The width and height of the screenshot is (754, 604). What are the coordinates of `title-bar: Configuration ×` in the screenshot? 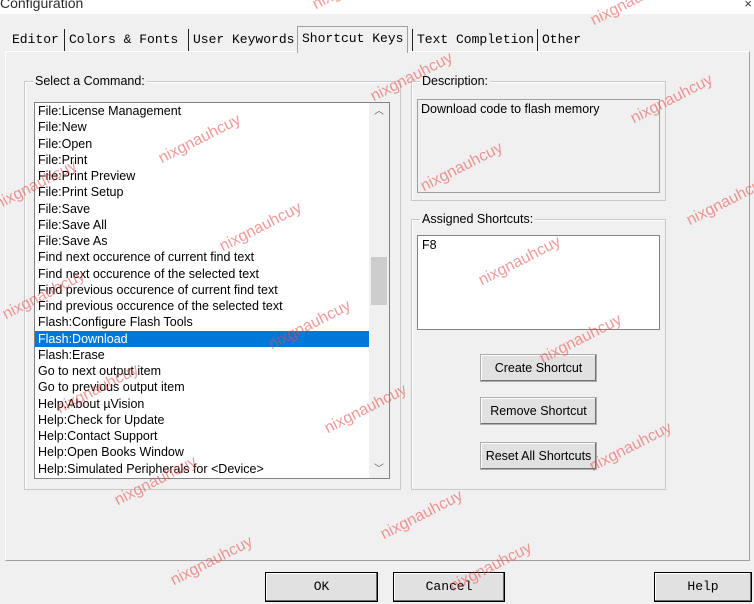 It's located at (377, 7).